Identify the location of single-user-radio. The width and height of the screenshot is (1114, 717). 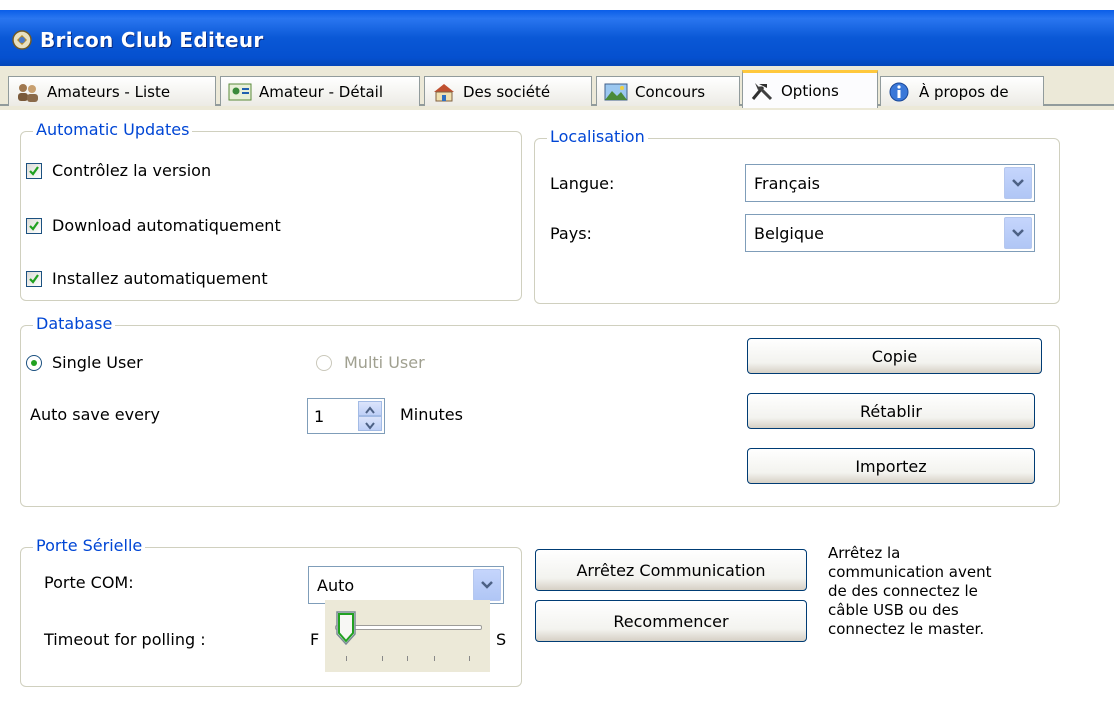
(34, 363).